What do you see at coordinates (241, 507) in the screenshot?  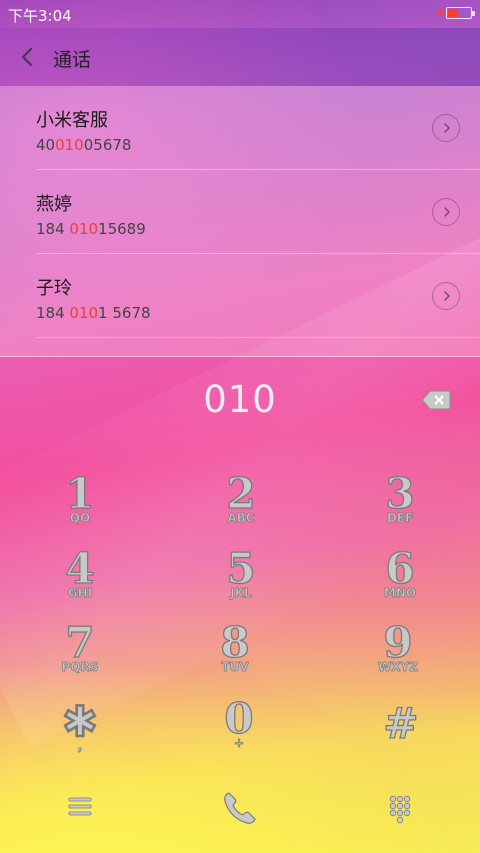 I see `key-2: 2 ABC` at bounding box center [241, 507].